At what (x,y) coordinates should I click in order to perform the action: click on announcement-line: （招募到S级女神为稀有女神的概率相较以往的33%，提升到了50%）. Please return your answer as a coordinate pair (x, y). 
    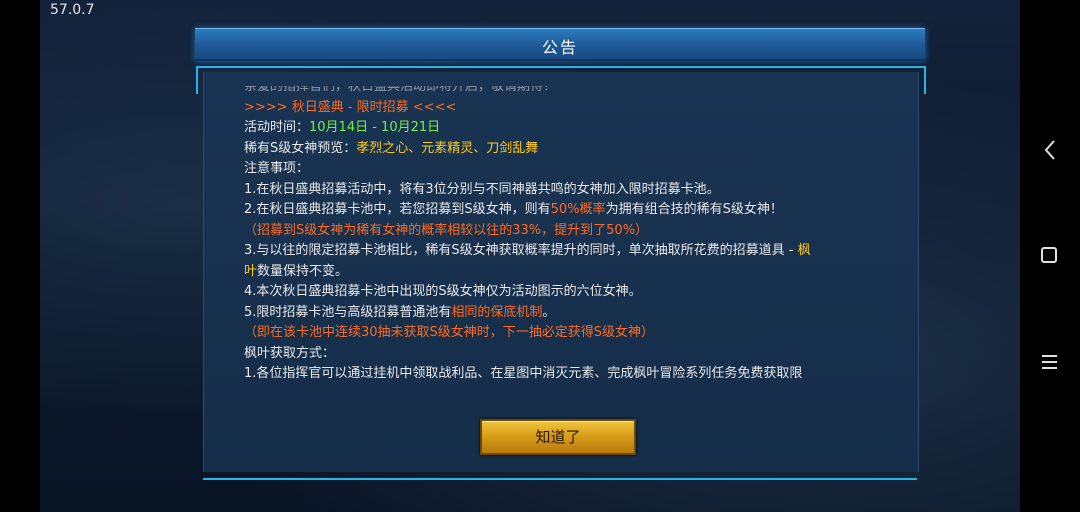
    Looking at the image, I should click on (564, 231).